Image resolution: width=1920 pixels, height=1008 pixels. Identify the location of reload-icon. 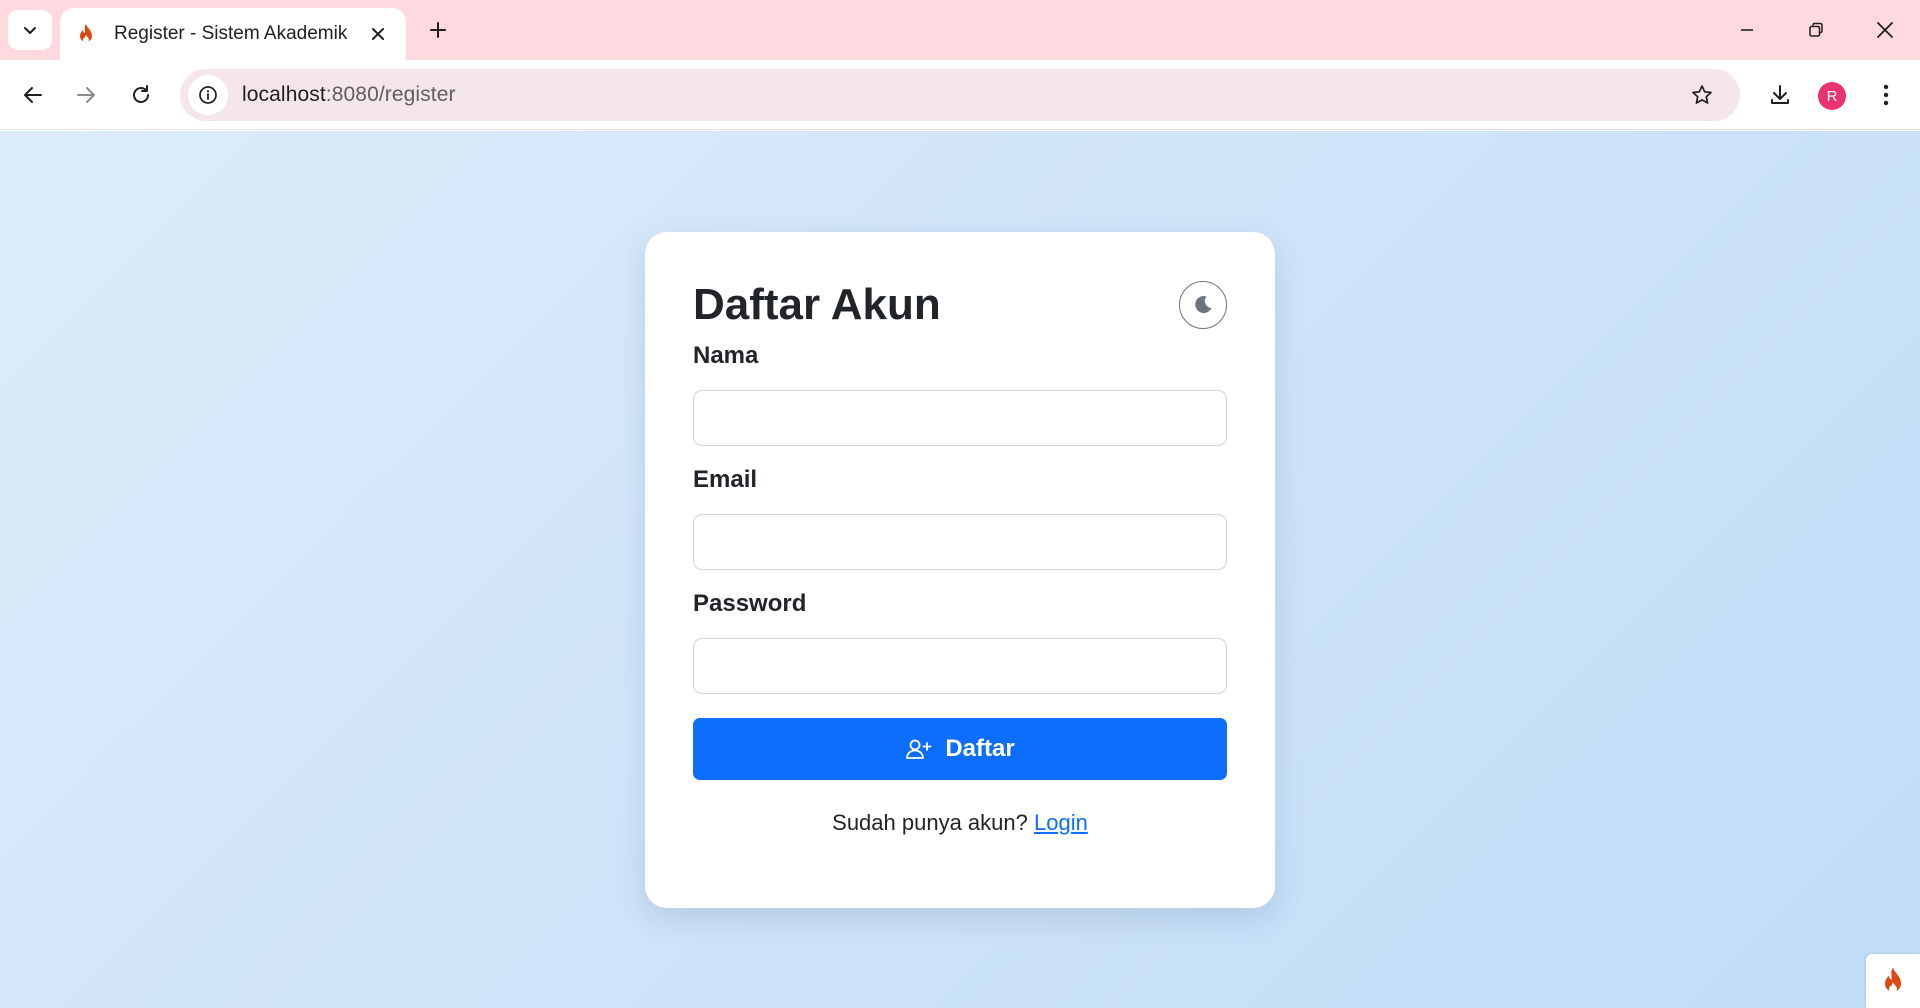
(141, 94).